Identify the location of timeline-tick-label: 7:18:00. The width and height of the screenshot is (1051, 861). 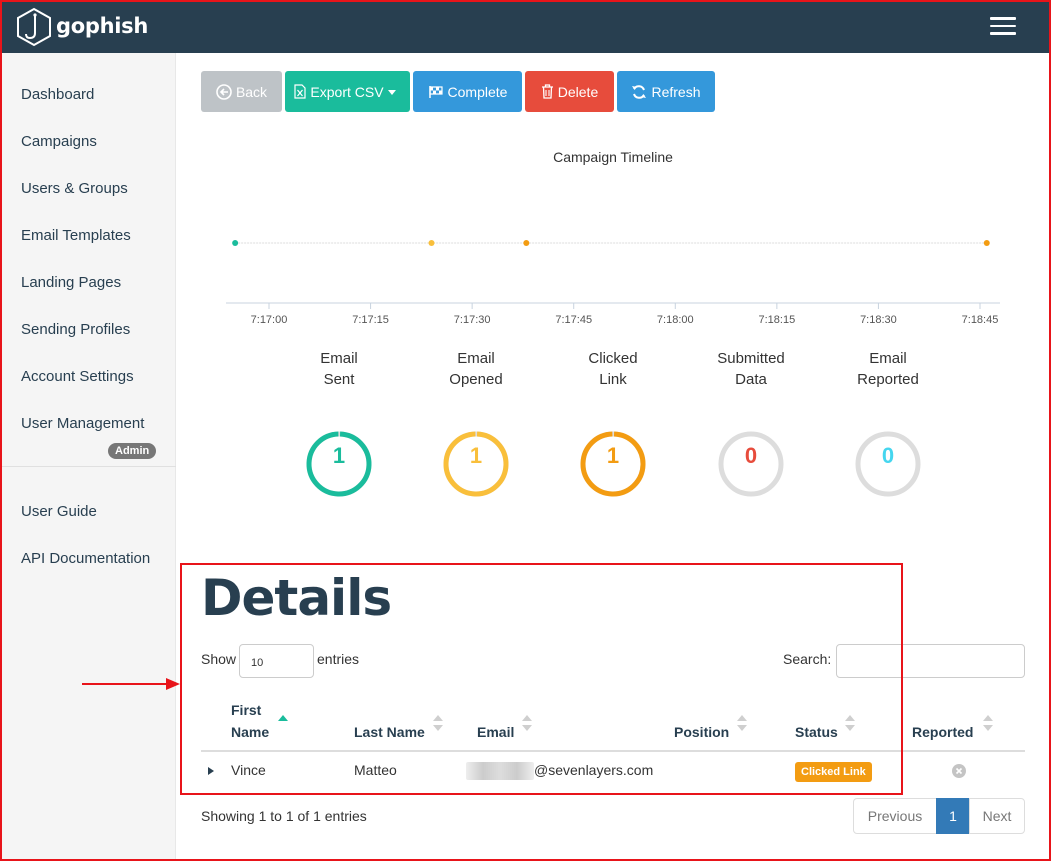
(675, 320).